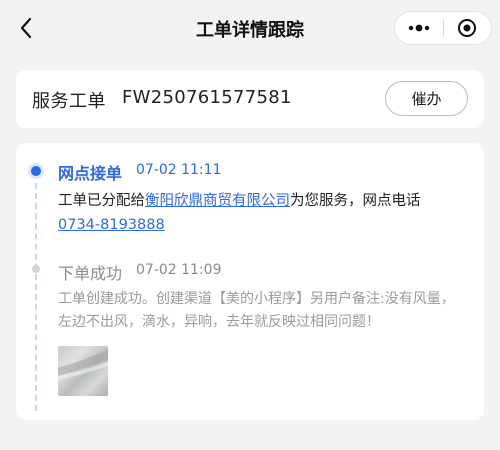  What do you see at coordinates (36, 269) in the screenshot?
I see `timeline-dot` at bounding box center [36, 269].